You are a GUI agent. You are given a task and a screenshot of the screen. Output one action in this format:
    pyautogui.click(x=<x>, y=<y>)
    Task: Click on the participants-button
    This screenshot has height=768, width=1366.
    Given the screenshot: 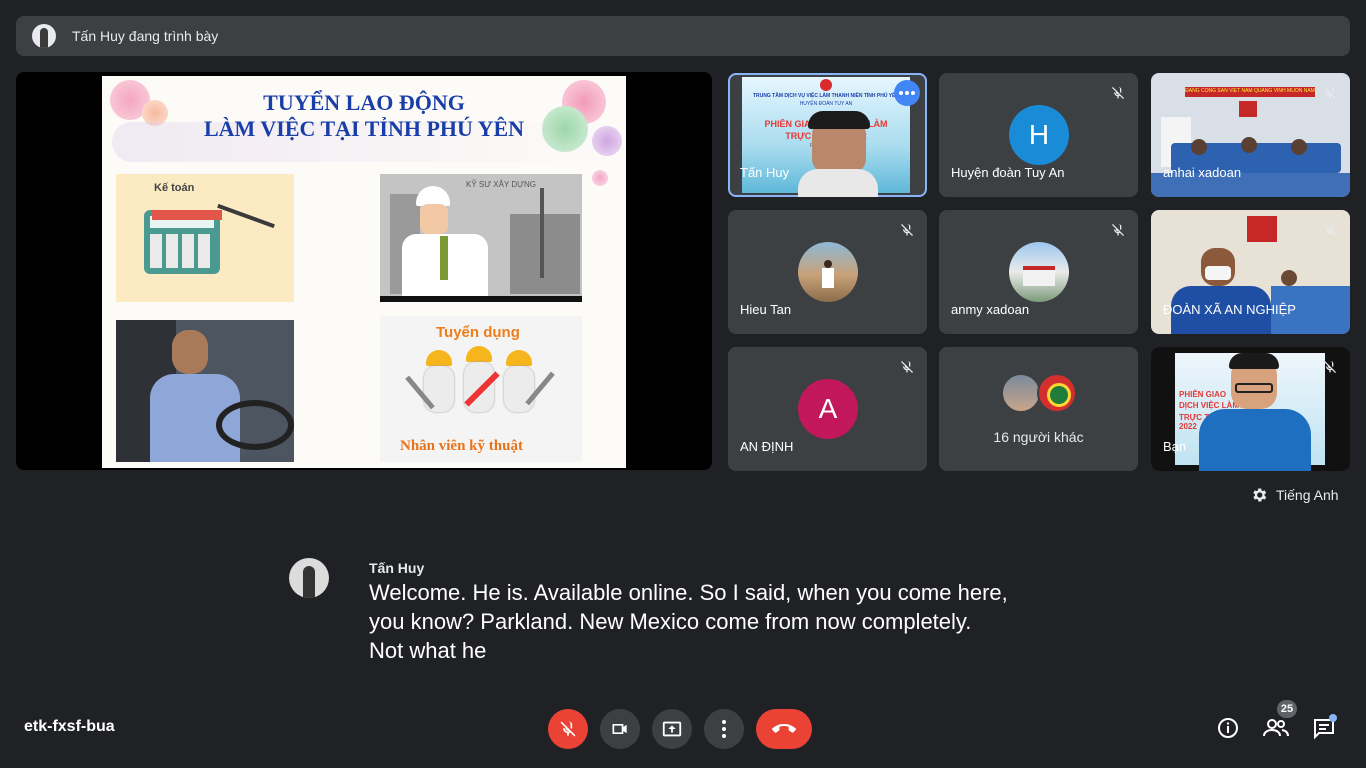 What is the action you would take?
    pyautogui.click(x=1276, y=728)
    